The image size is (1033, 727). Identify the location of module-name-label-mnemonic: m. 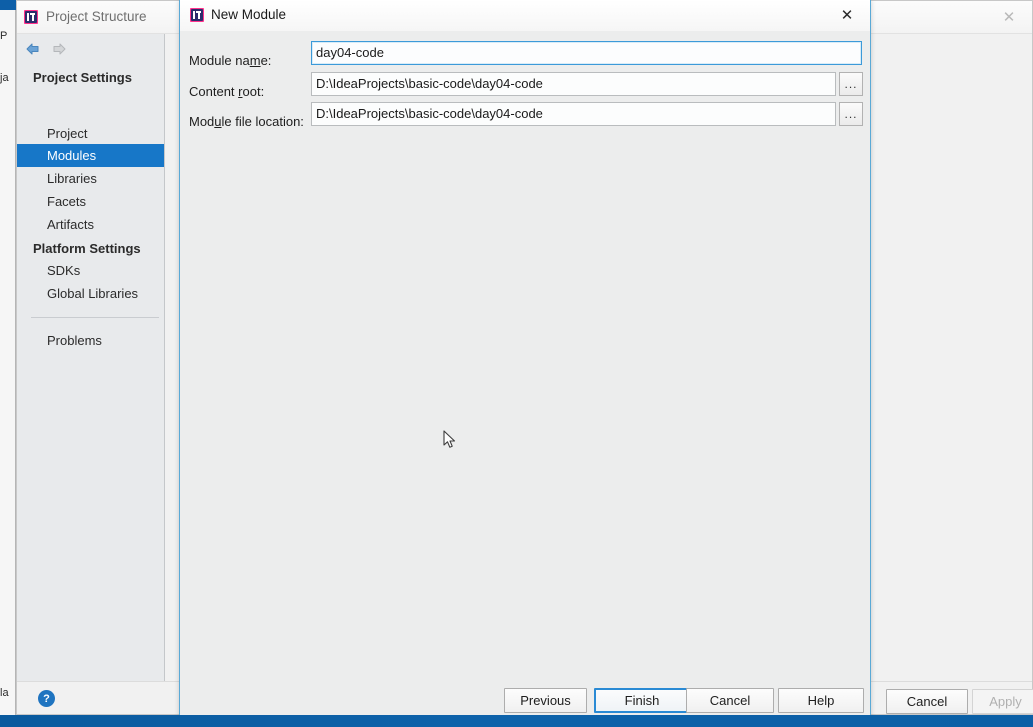
(255, 60).